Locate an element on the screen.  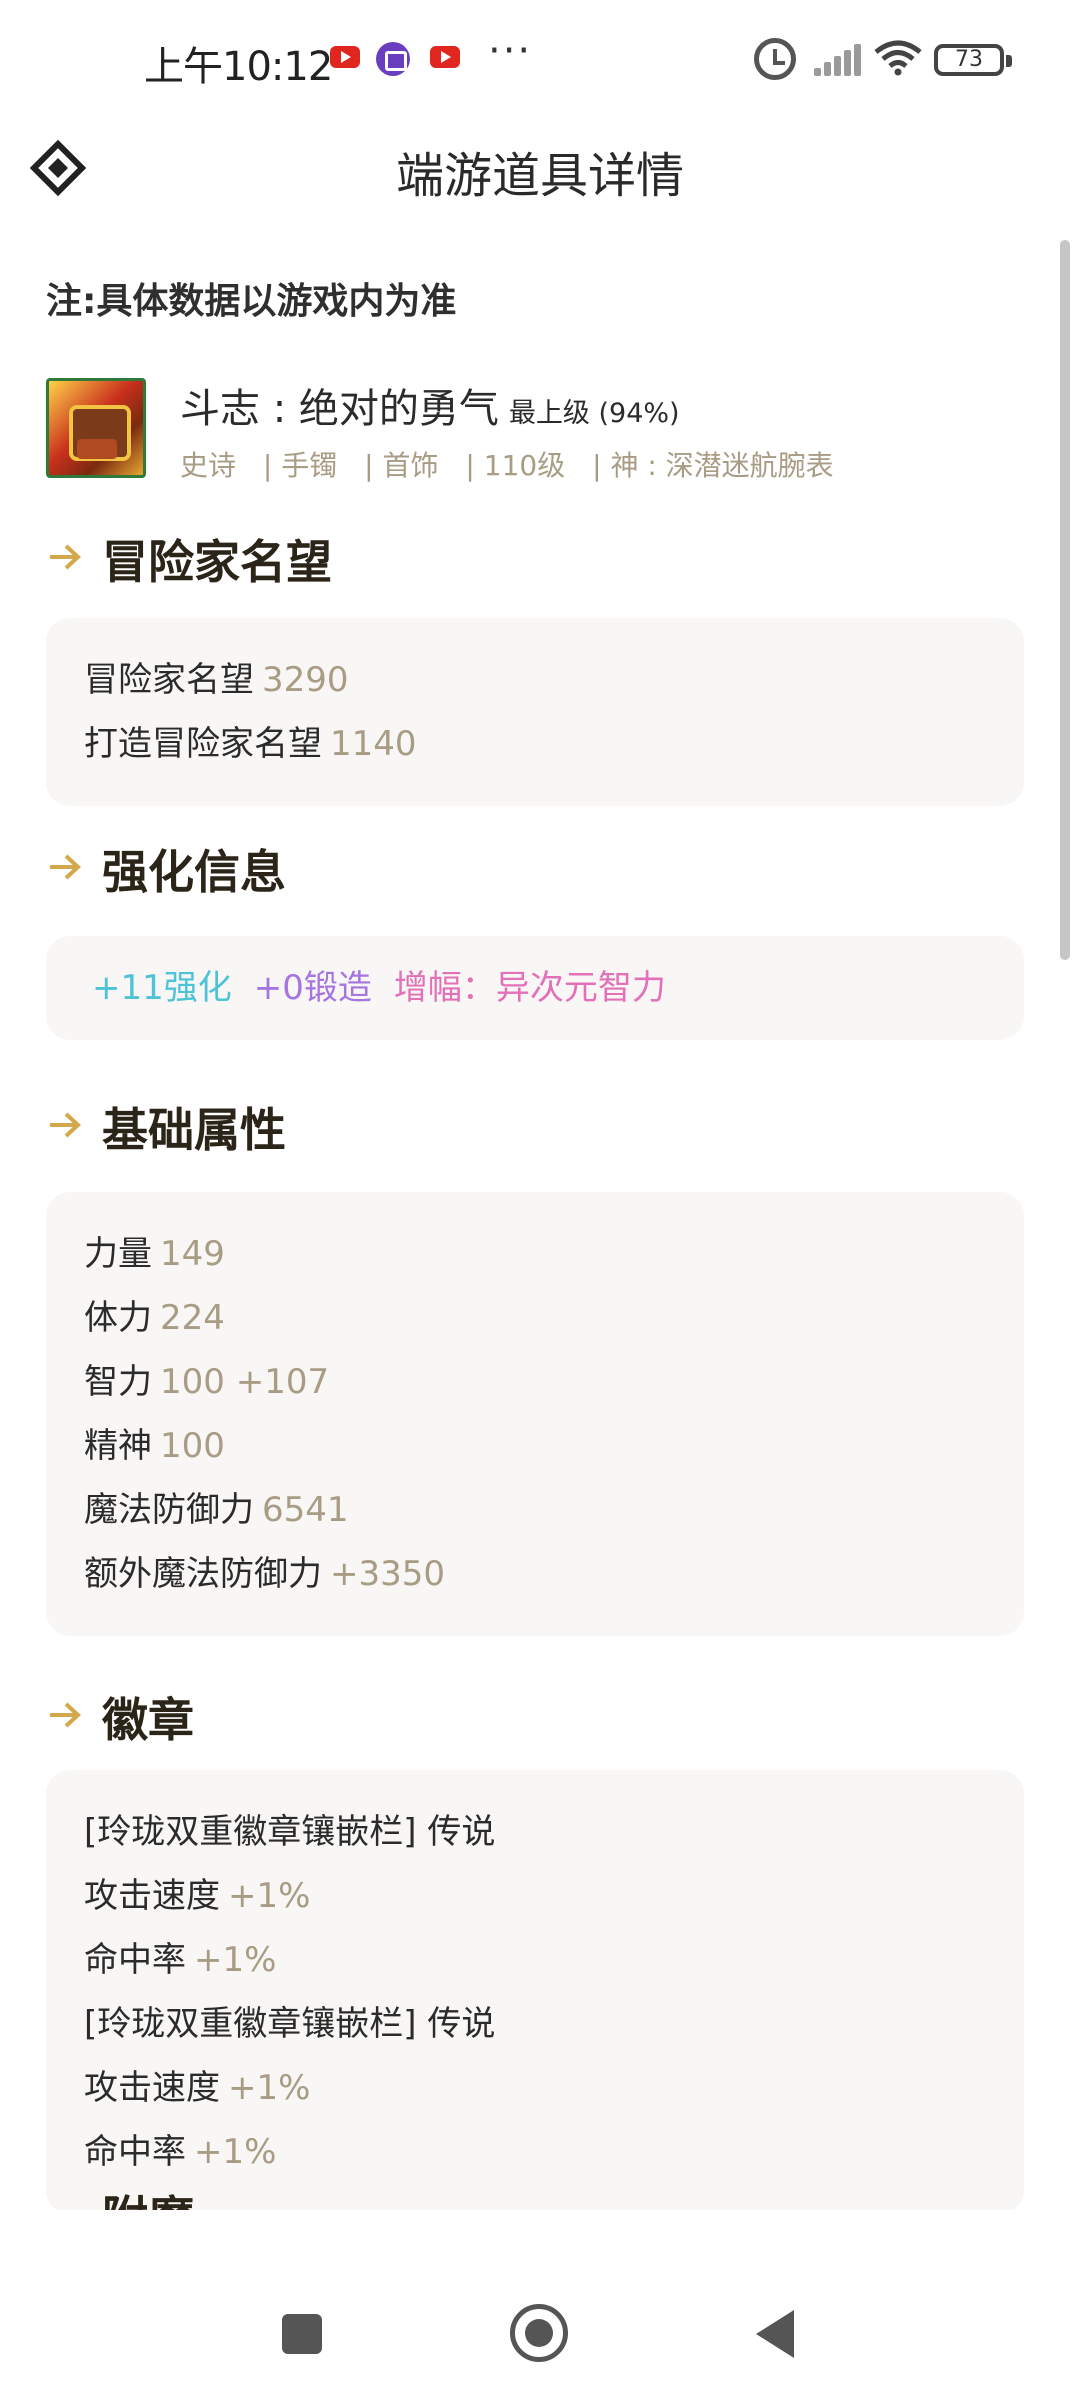
item-name: 斗志 : 绝对的勇气 最上级 (94%) is located at coordinates (430, 405).